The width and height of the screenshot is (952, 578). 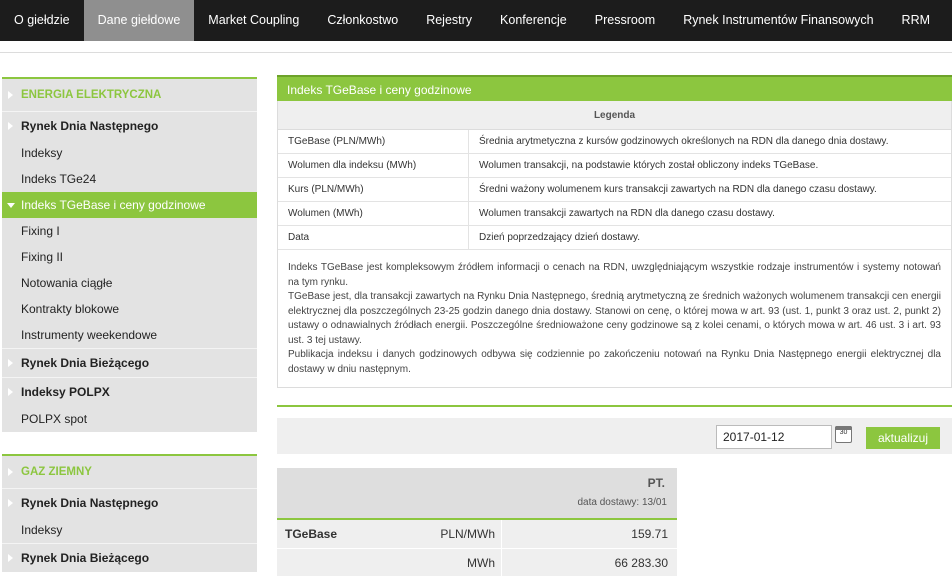 What do you see at coordinates (622, 502) in the screenshot?
I see `delivery-date: data dostawy: 13/01` at bounding box center [622, 502].